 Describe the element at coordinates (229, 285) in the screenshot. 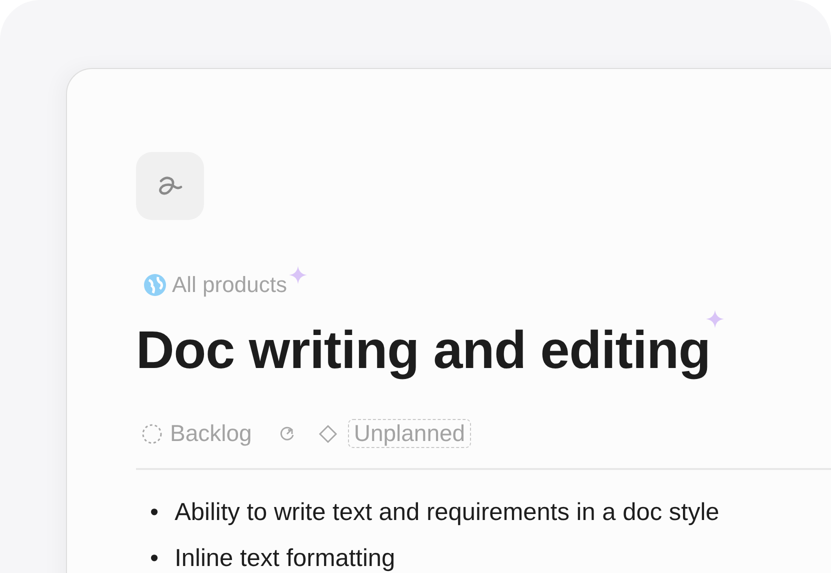

I see `breadcrumb-link: All products` at that location.